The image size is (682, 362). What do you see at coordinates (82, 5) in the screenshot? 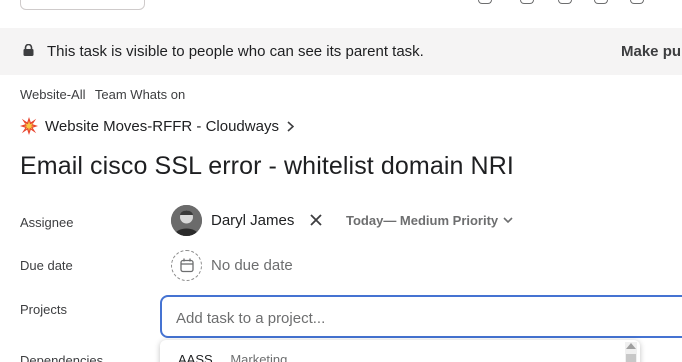
I see `toolbar-button` at bounding box center [82, 5].